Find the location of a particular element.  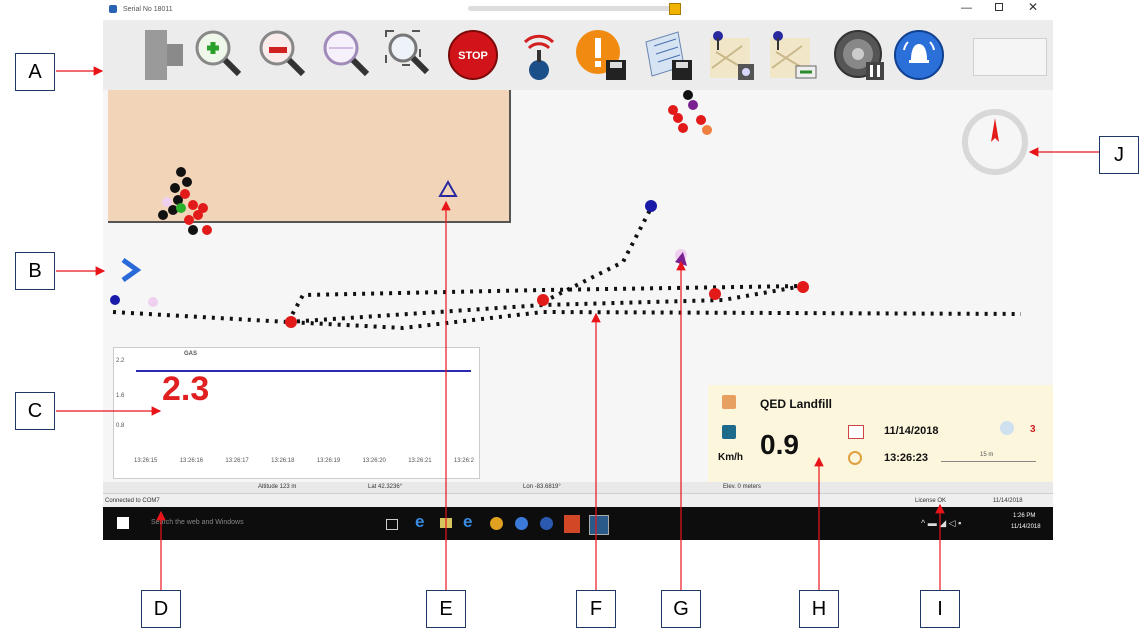

callout-d: D is located at coordinates (161, 609).